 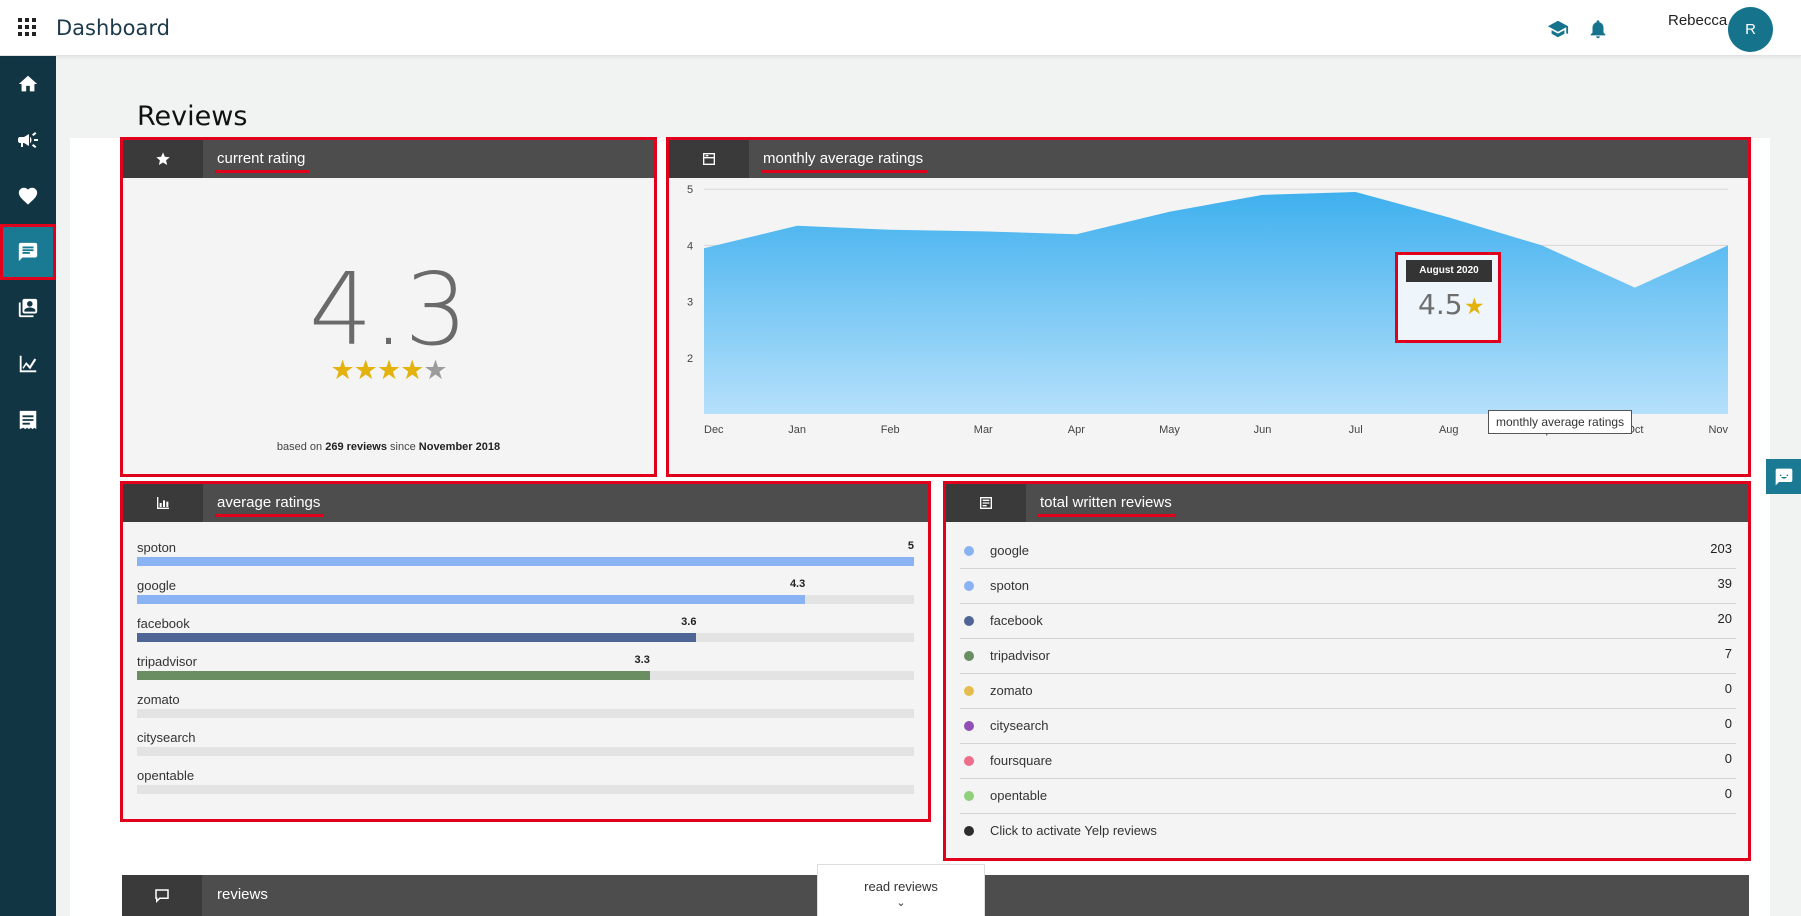 I want to click on review-count: 20, so click(x=1724, y=618).